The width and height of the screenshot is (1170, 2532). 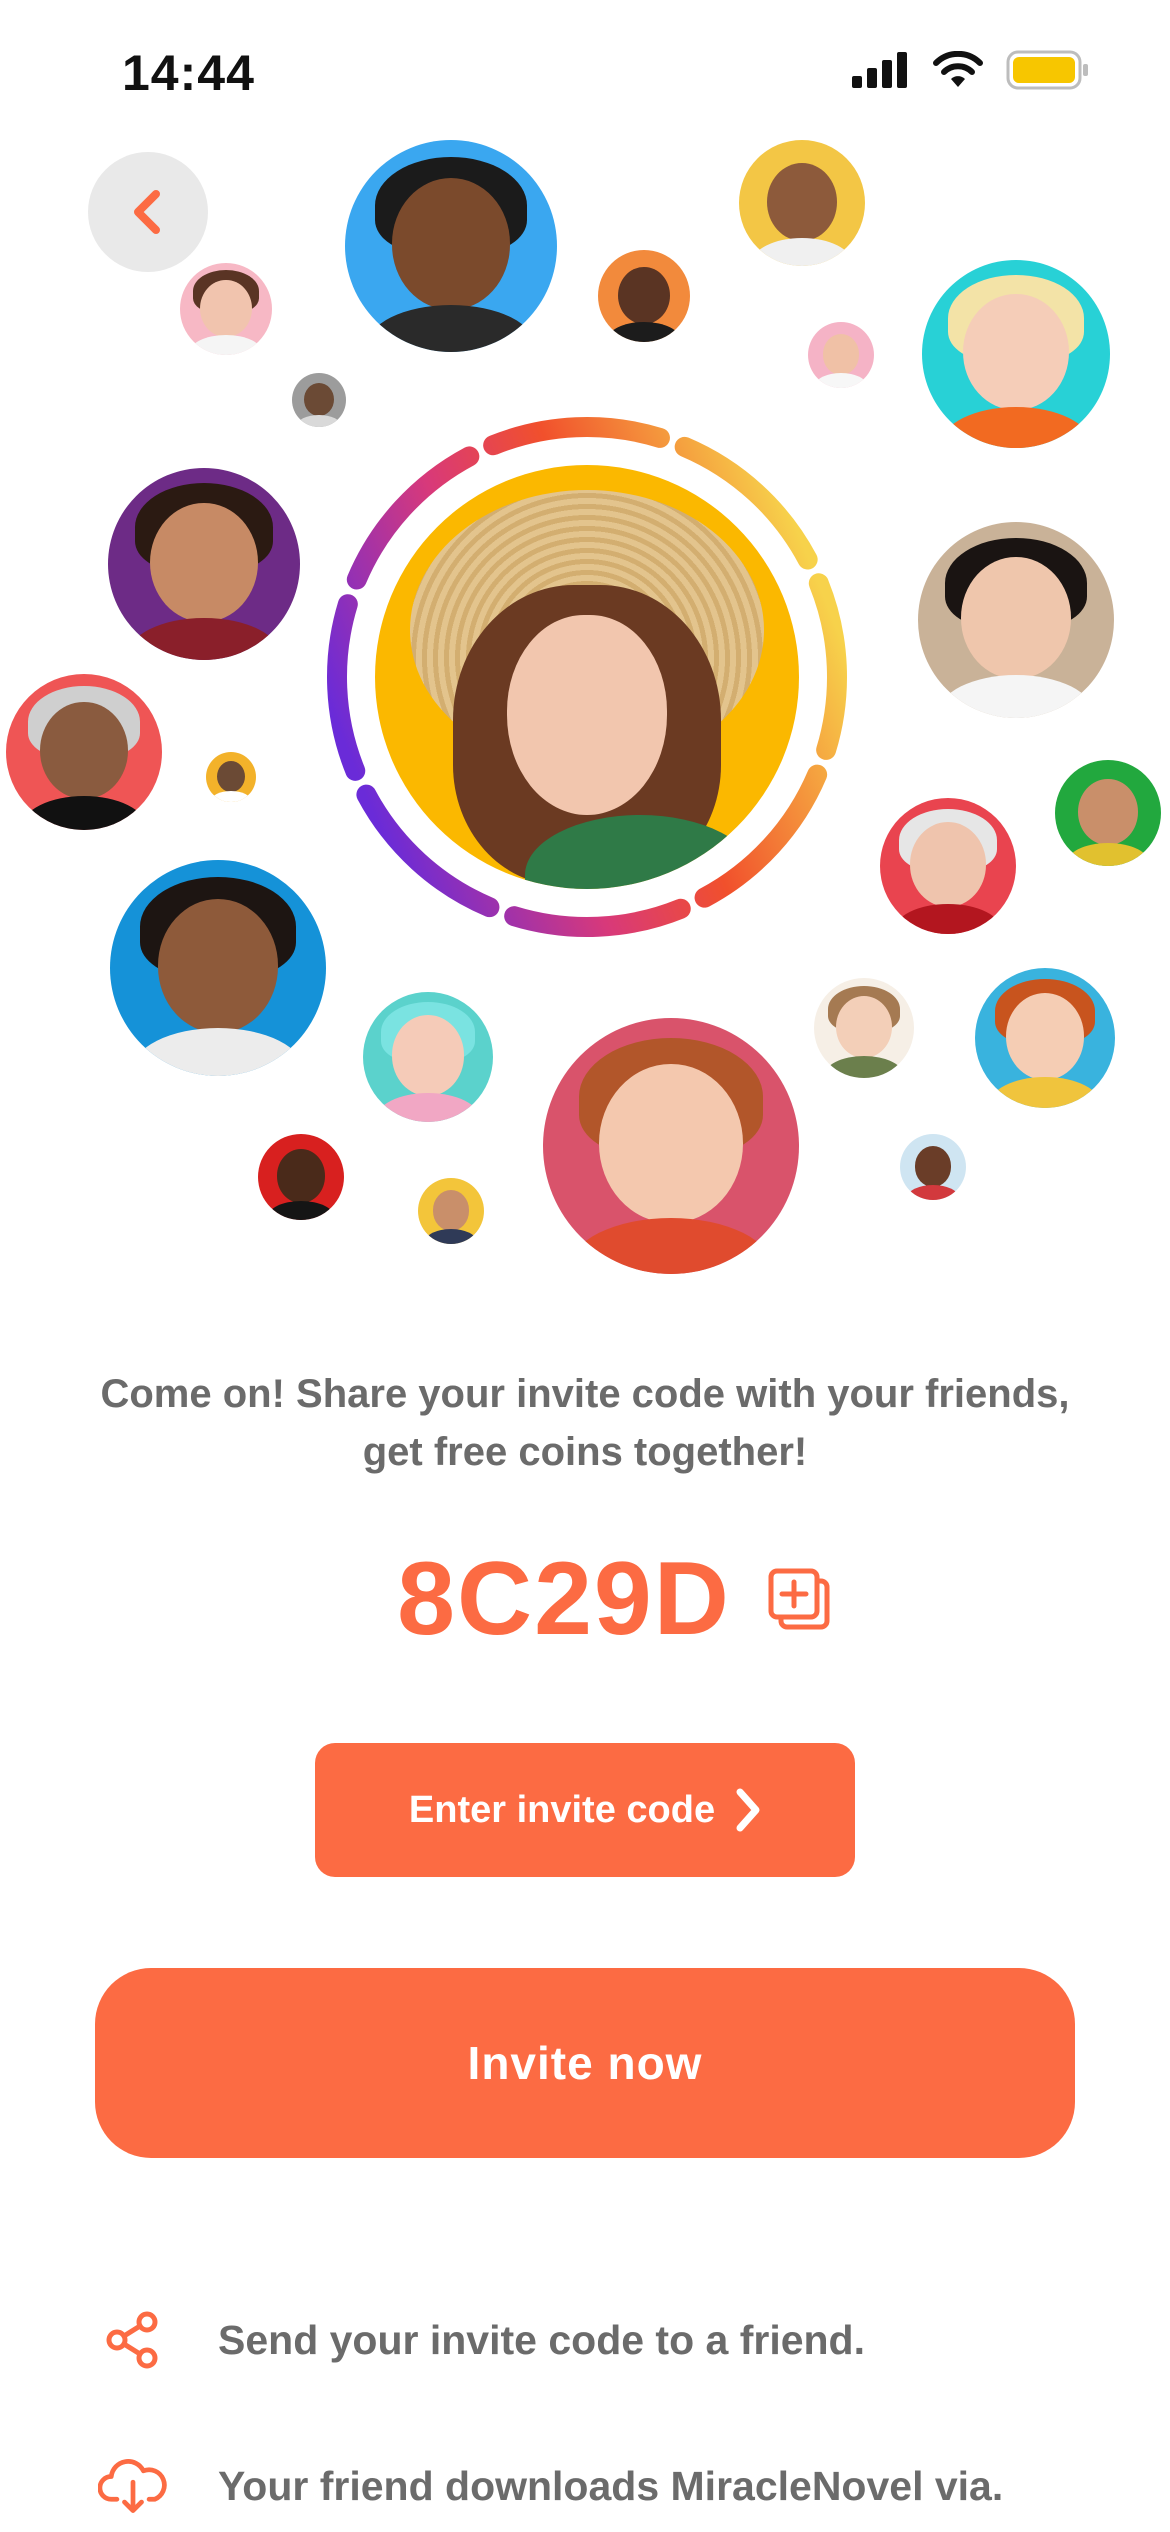 I want to click on step-text: Your friend downloads MiracleNovel via., so click(x=611, y=2485).